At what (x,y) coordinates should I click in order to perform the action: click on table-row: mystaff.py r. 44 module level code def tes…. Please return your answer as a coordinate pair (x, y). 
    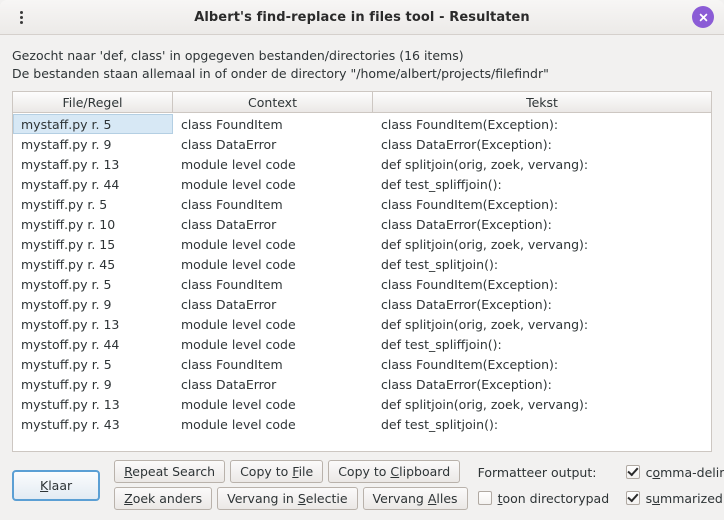
    Looking at the image, I should click on (362, 184).